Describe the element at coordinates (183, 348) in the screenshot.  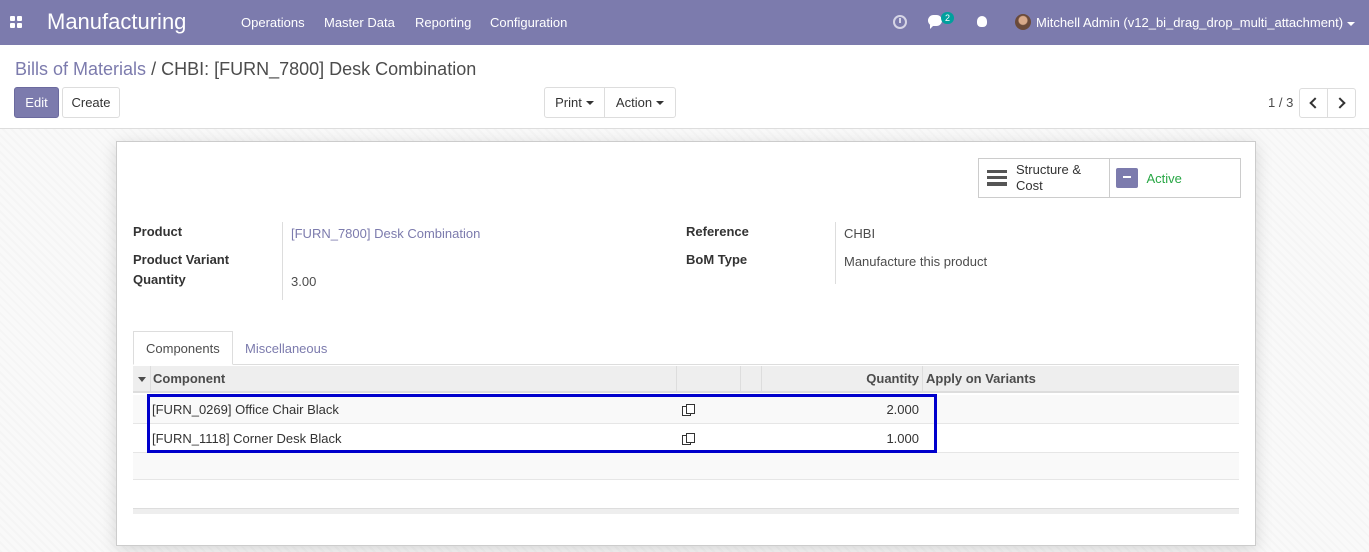
I see `tab-components: Components` at that location.